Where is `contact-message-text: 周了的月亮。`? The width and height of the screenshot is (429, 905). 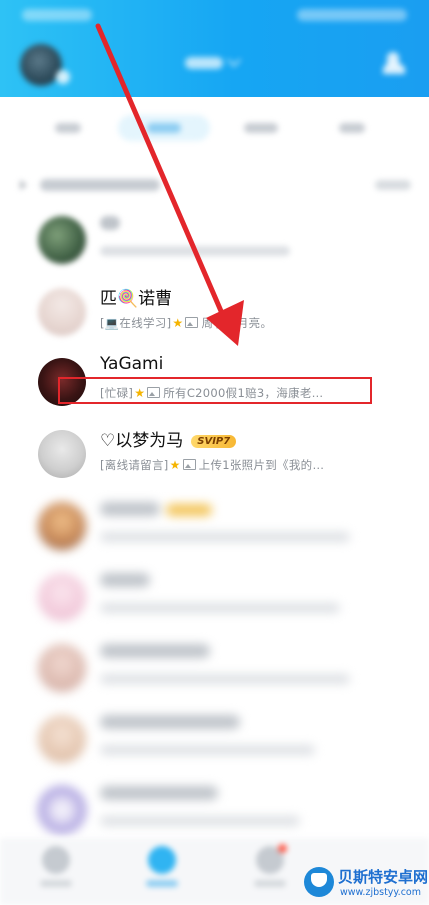
contact-message-text: 周了的月亮。 is located at coordinates (237, 323).